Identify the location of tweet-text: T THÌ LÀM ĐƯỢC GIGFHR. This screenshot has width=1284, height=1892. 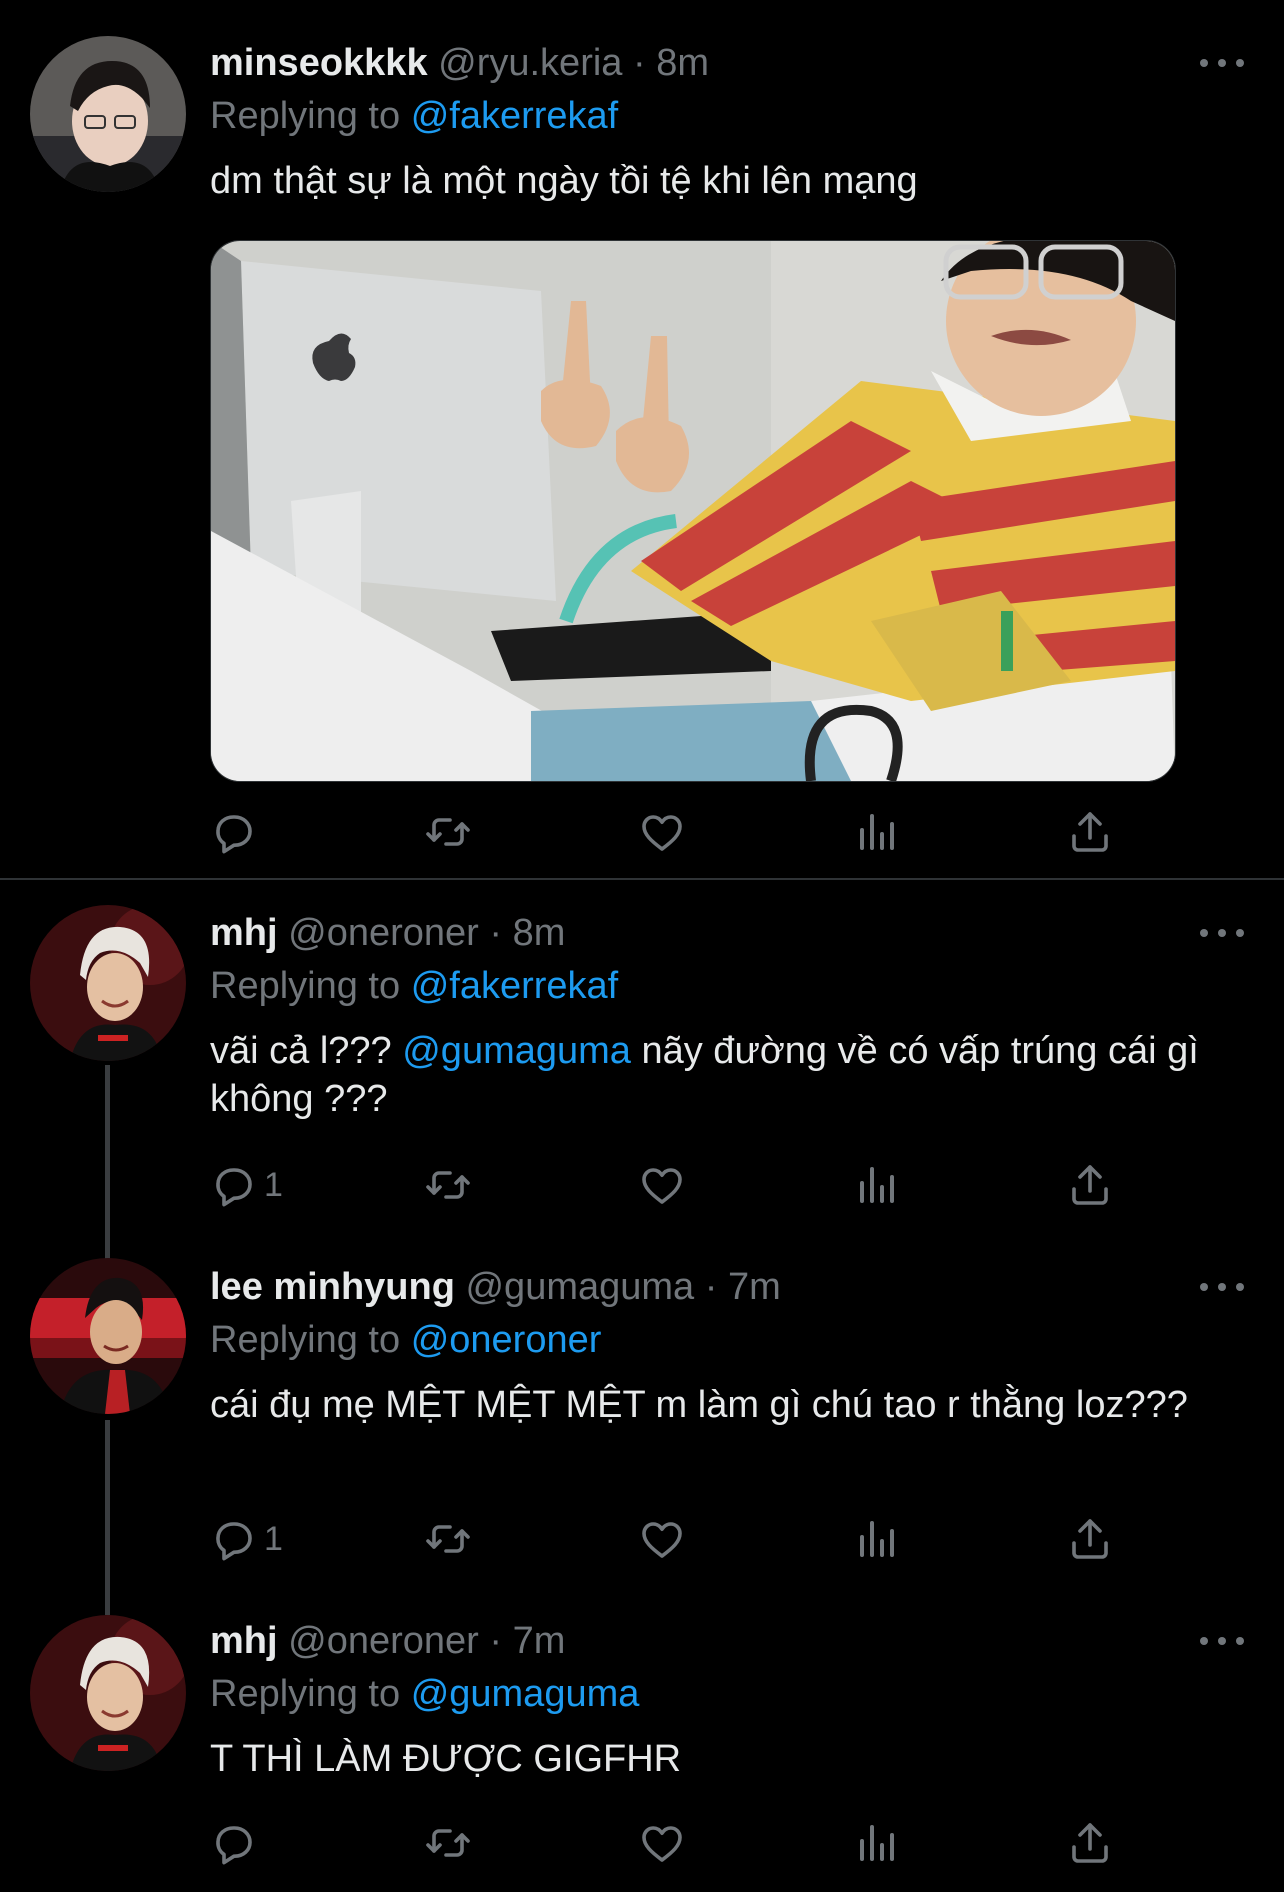
(446, 1759).